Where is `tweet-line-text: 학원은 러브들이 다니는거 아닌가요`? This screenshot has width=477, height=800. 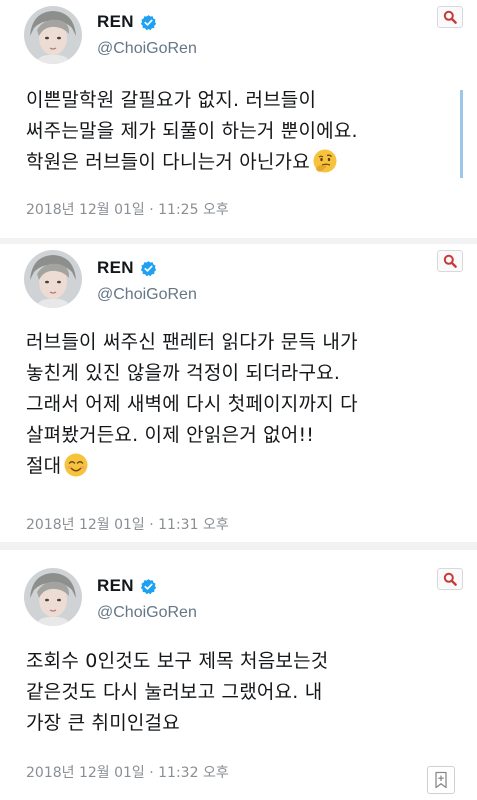 tweet-line-text: 학원은 러브들이 다니는거 아닌가요 is located at coordinates (168, 162).